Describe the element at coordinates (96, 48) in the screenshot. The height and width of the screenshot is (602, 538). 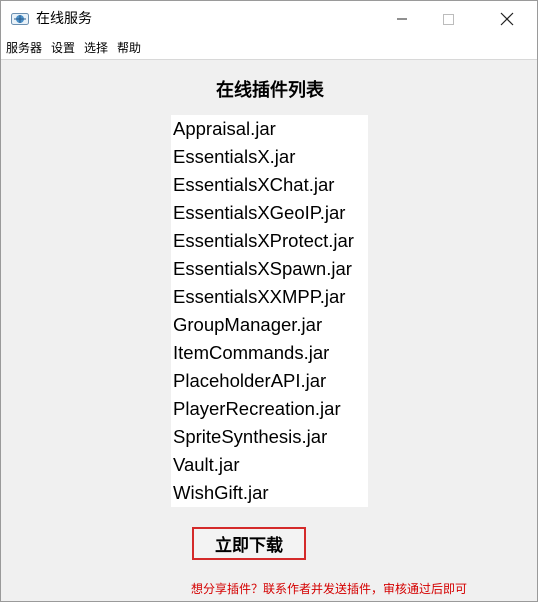
I see `menu-select: 选择` at that location.